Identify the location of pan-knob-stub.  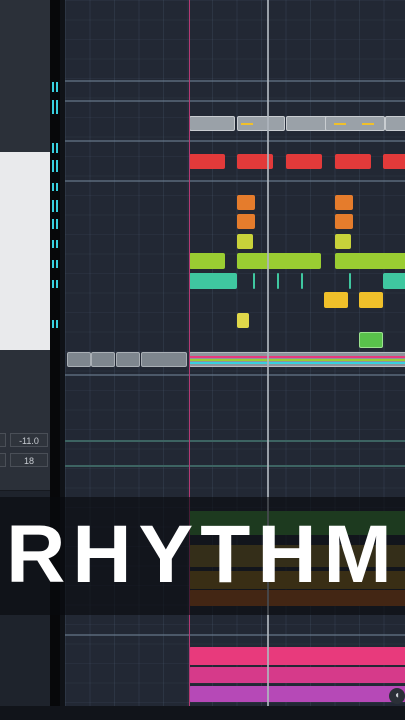
(3, 460).